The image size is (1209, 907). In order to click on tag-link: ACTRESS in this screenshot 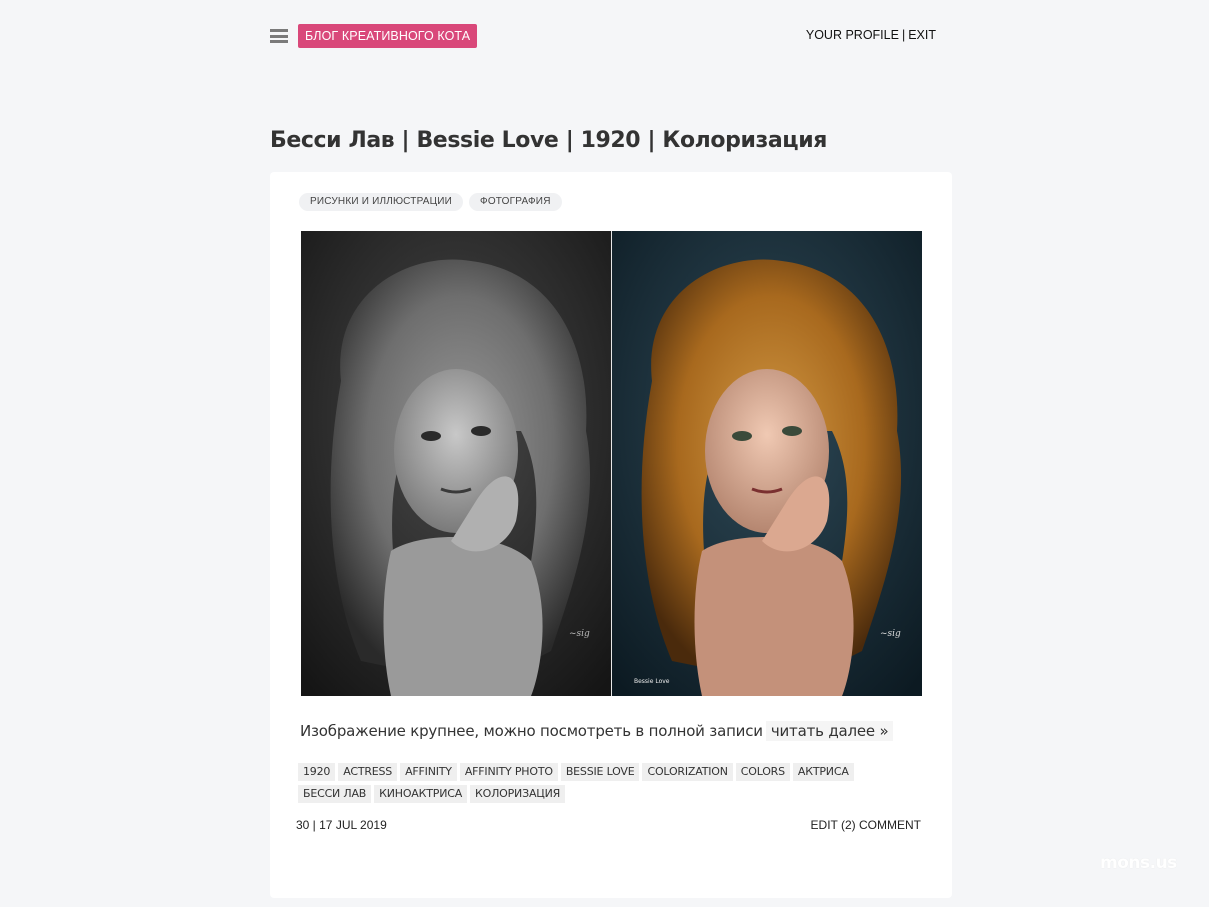, I will do `click(368, 772)`.